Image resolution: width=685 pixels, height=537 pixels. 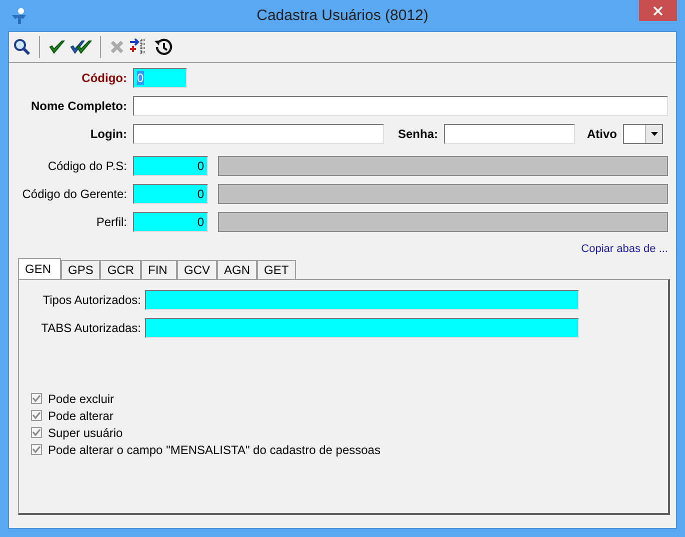 What do you see at coordinates (91, 300) in the screenshot?
I see `field-label: Tipos Autorizados:` at bounding box center [91, 300].